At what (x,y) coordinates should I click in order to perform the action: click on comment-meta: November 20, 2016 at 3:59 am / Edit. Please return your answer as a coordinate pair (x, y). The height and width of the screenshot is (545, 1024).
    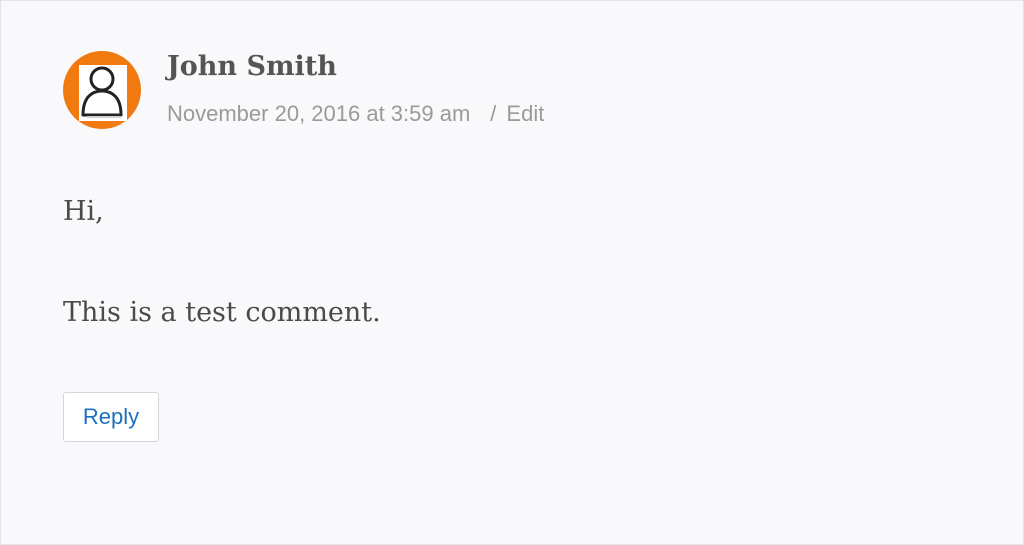
    Looking at the image, I should click on (355, 114).